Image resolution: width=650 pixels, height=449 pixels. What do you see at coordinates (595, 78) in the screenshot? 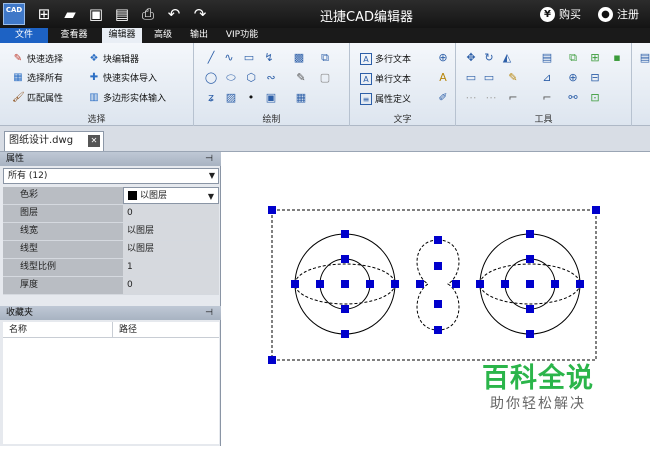
I see `purge-icon: ⊟` at bounding box center [595, 78].